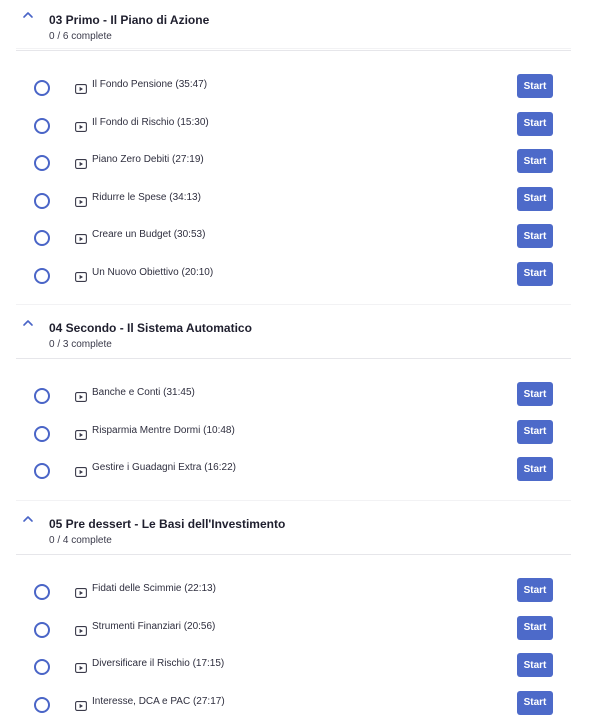 This screenshot has height=726, width=590. I want to click on lesson-title: Fidati delle Scimmie (22:13), so click(154, 588).